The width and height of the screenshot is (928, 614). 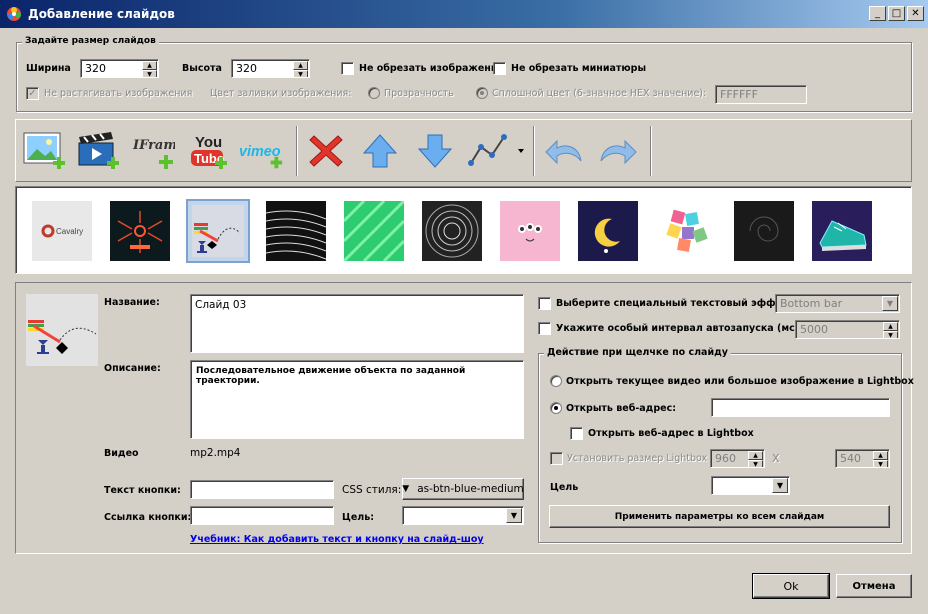 What do you see at coordinates (374, 93) in the screenshot?
I see `transparency-radio` at bounding box center [374, 93].